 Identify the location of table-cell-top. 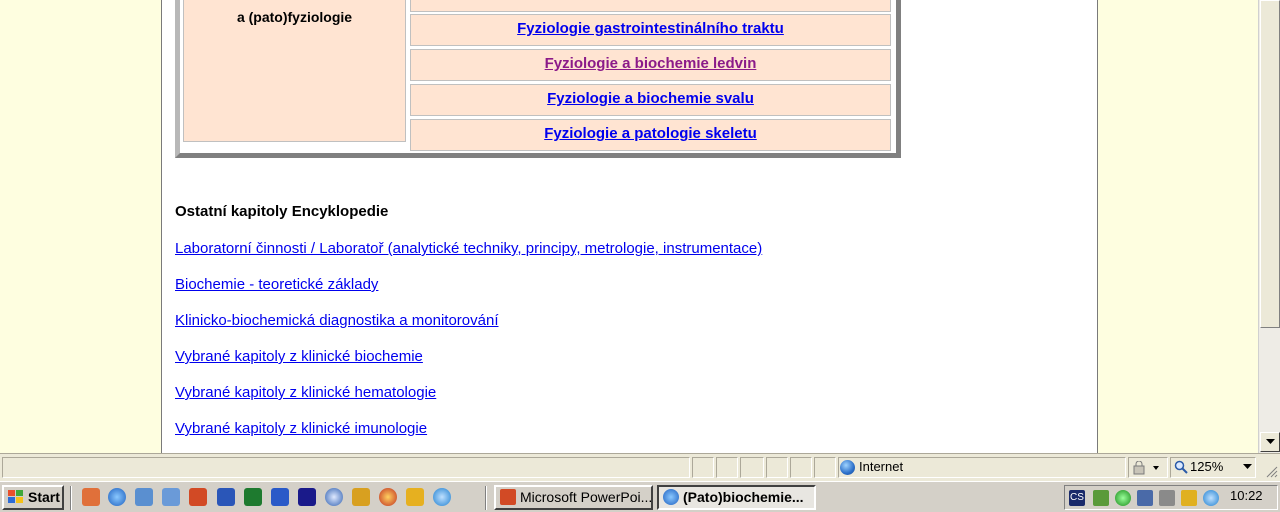
(650, 6).